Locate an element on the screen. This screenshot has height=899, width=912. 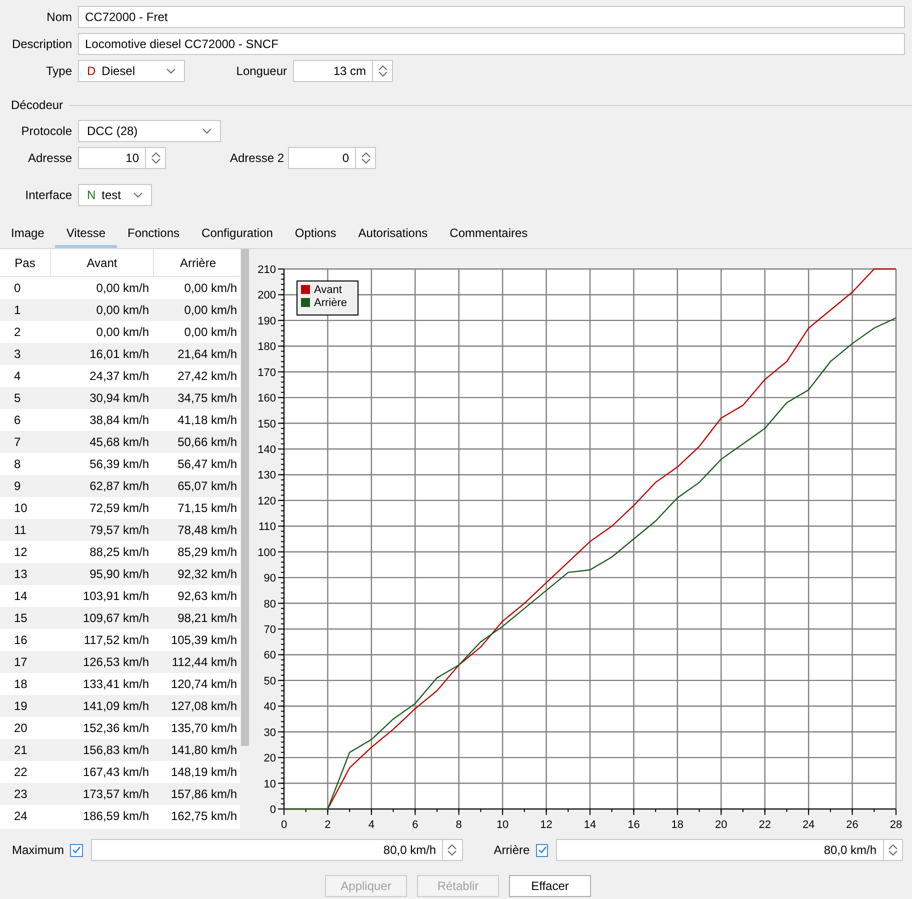
table-cell-text: 24,37 km/h is located at coordinates (119, 376).